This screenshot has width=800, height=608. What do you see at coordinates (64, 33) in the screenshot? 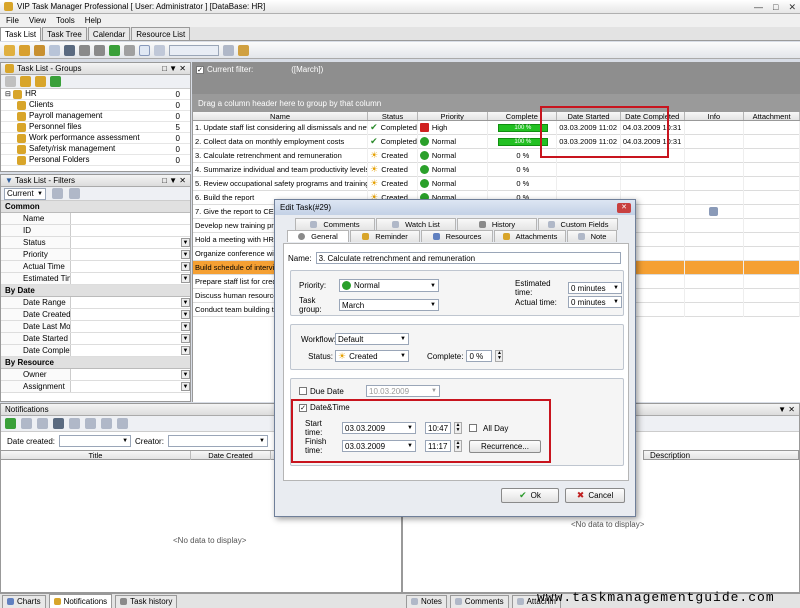
I see `tab-task-tree: Task Tree` at bounding box center [64, 33].